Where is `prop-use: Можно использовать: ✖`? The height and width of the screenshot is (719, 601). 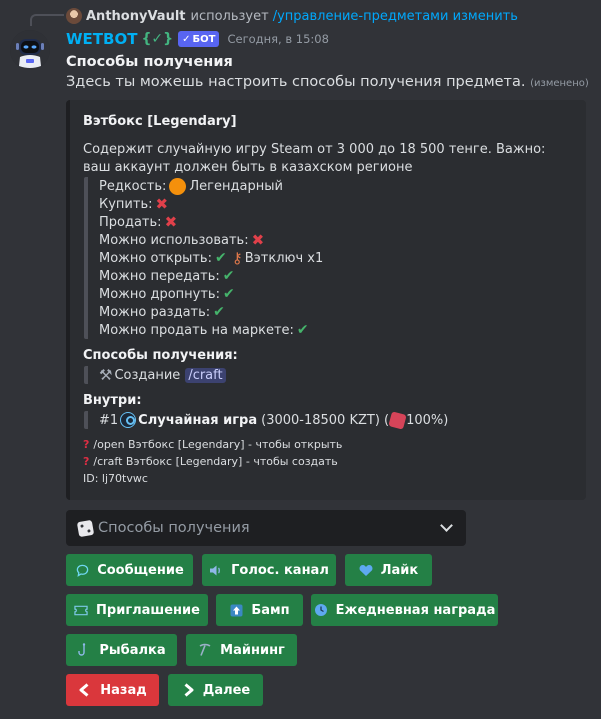
prop-use: Можно использовать: ✖ is located at coordinates (336, 240).